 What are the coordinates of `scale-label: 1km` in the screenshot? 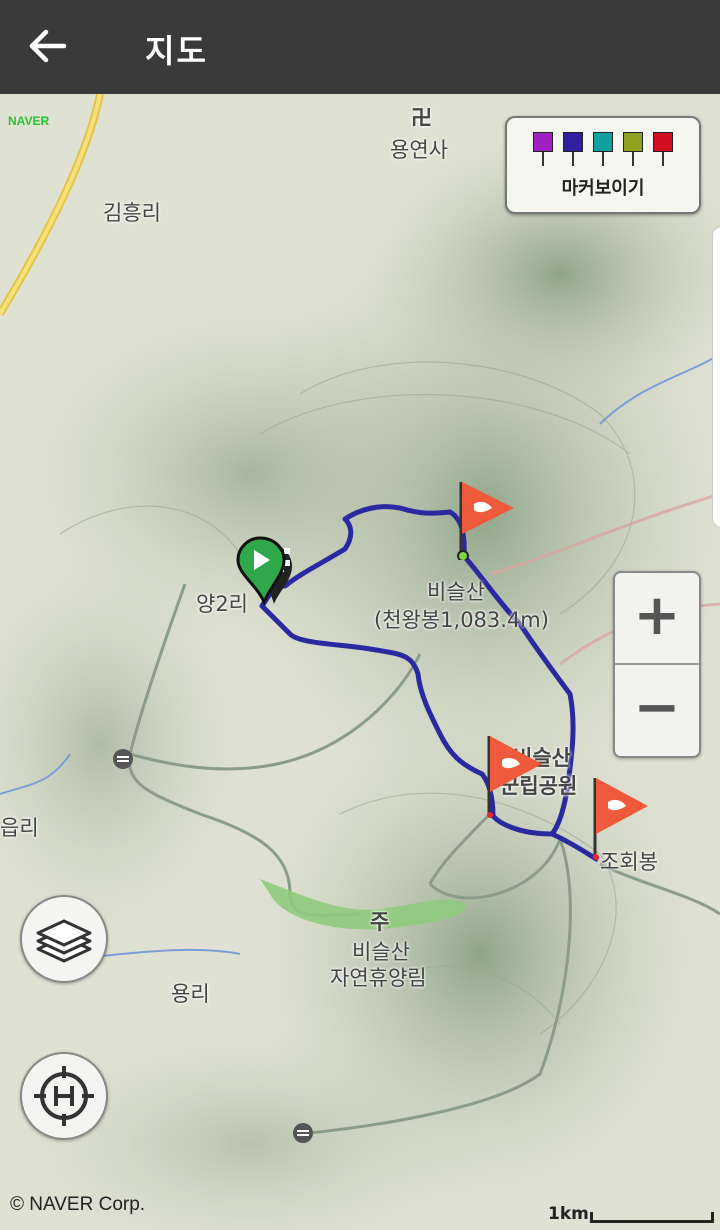 It's located at (568, 1214).